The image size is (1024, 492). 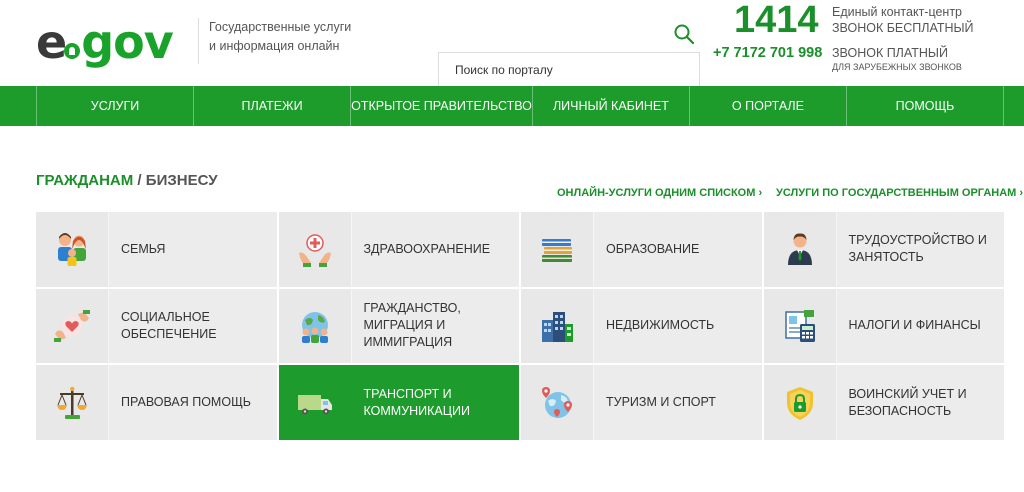 I want to click on category-label: ГРАЖДАНСТВО, МИГРАЦИЯ И ИММИГРАЦИЯ, so click(x=435, y=326).